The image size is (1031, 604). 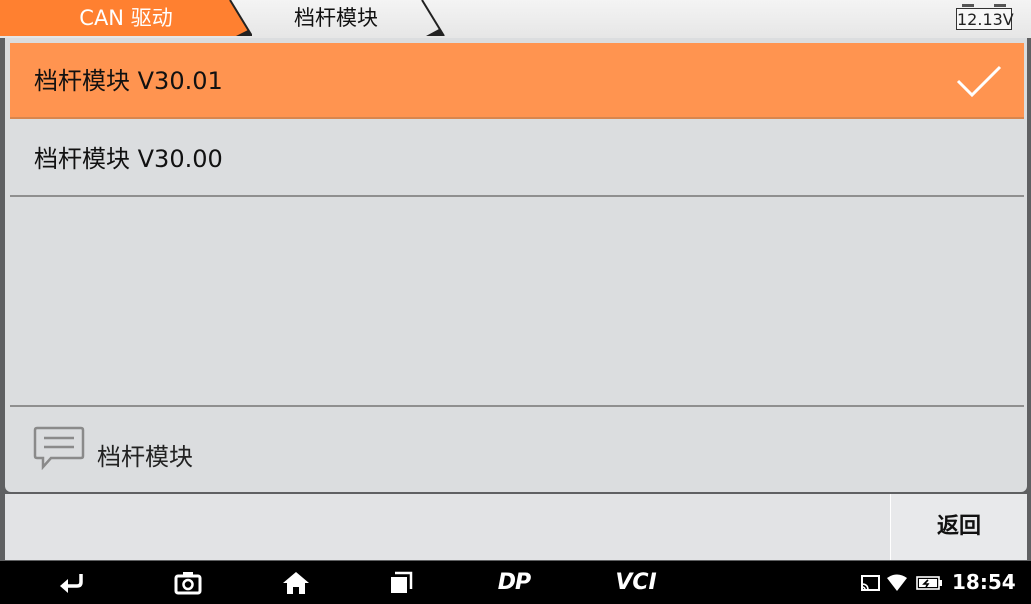 I want to click on breadcrumb-label: 档杆模块, so click(x=336, y=18).